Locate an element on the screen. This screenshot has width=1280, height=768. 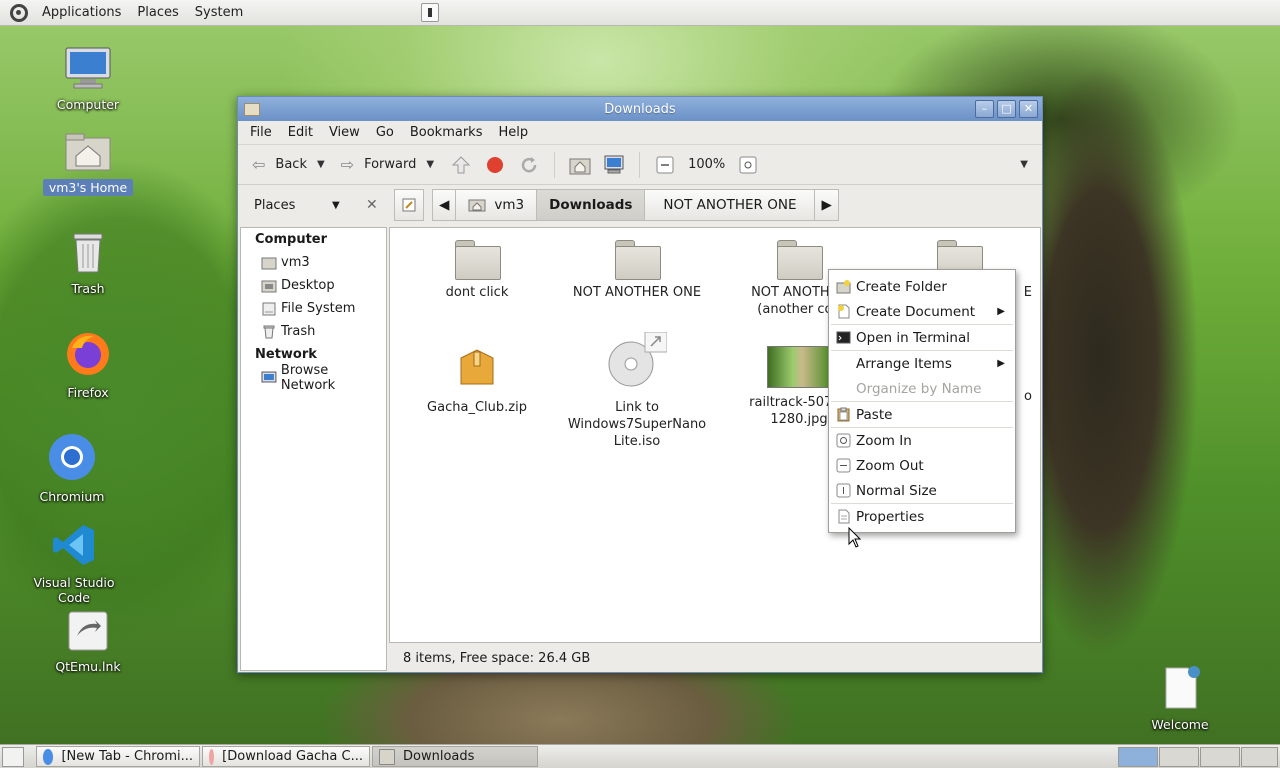
desktop-icon-home: vm3's Home is located at coordinates (88, 164).